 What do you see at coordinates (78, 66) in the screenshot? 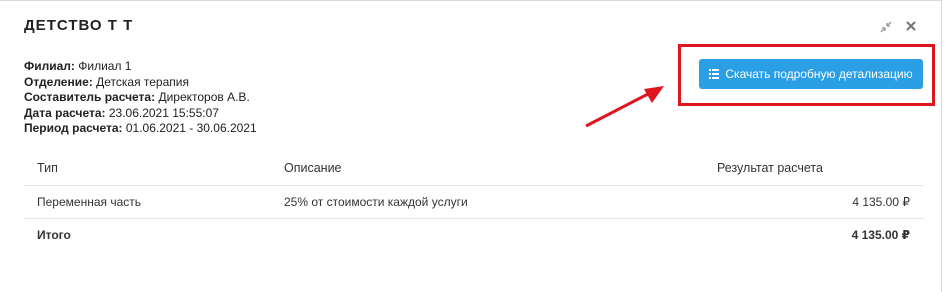
I see `info-branch: Филиал: Филиал 1` at bounding box center [78, 66].